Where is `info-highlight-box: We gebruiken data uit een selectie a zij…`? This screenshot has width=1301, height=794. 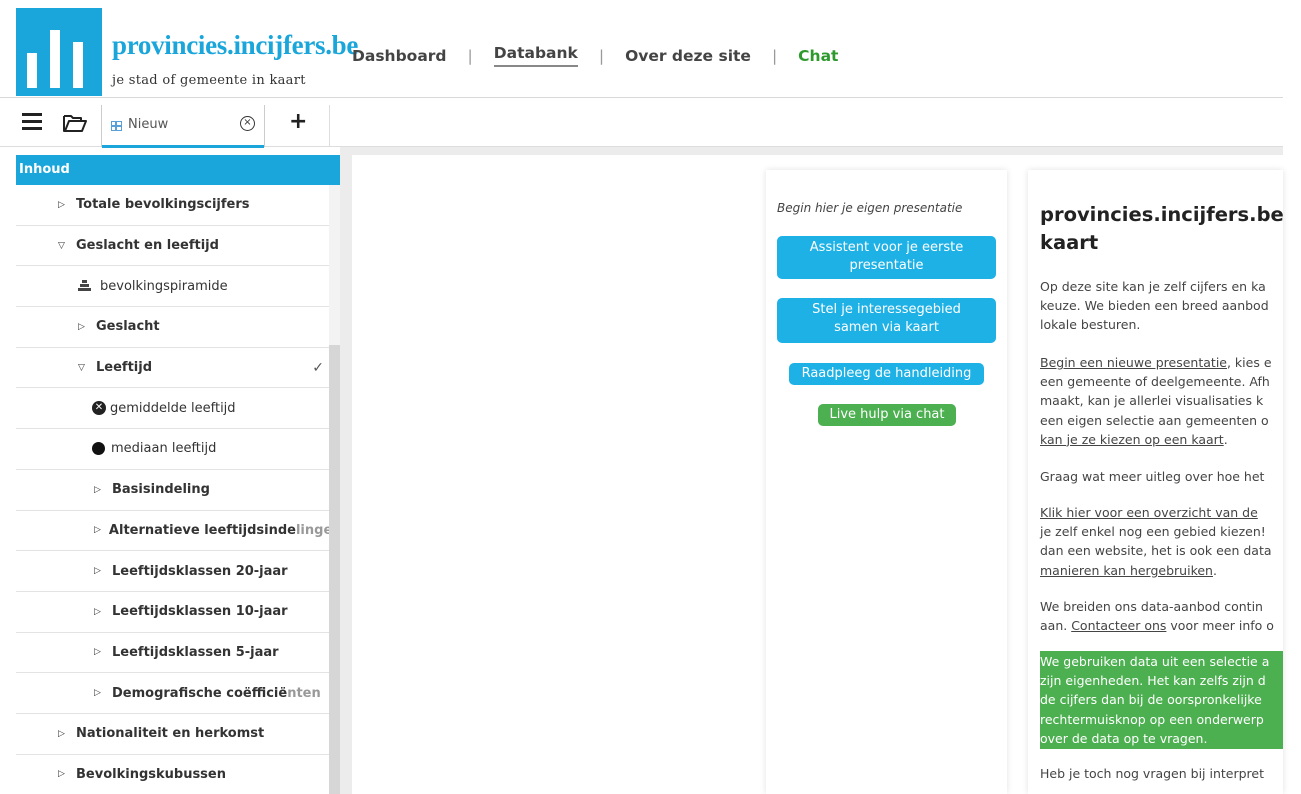
info-highlight-box: We gebruiken data uit een selectie a zij… is located at coordinates (1161, 700).